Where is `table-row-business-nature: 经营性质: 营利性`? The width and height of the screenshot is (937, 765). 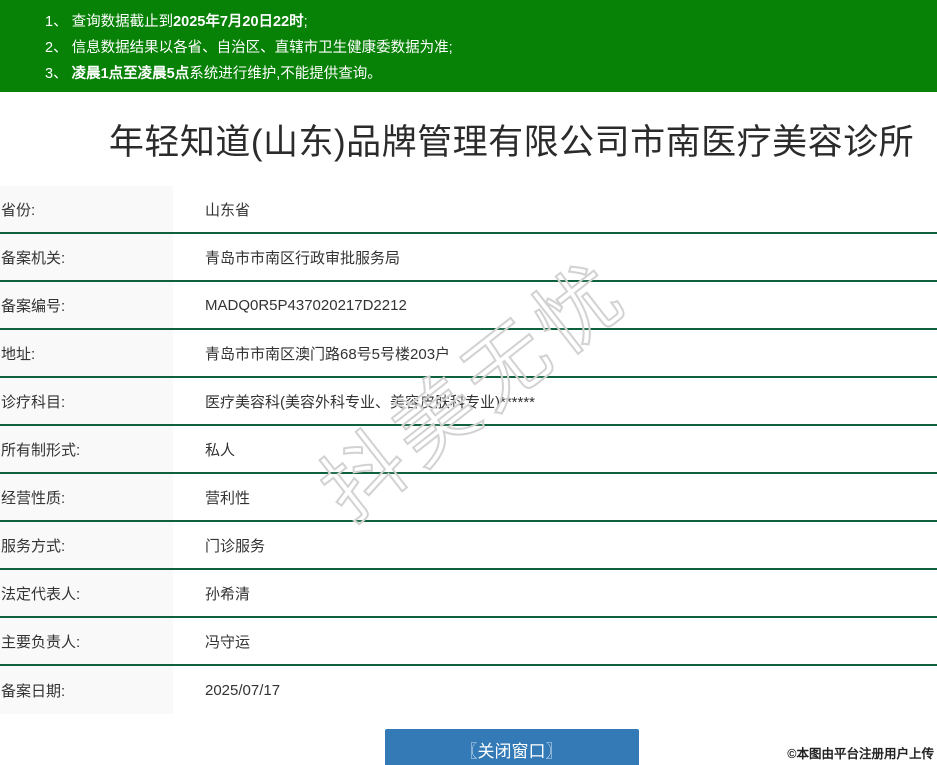 table-row-business-nature: 经营性质: 营利性 is located at coordinates (468, 498).